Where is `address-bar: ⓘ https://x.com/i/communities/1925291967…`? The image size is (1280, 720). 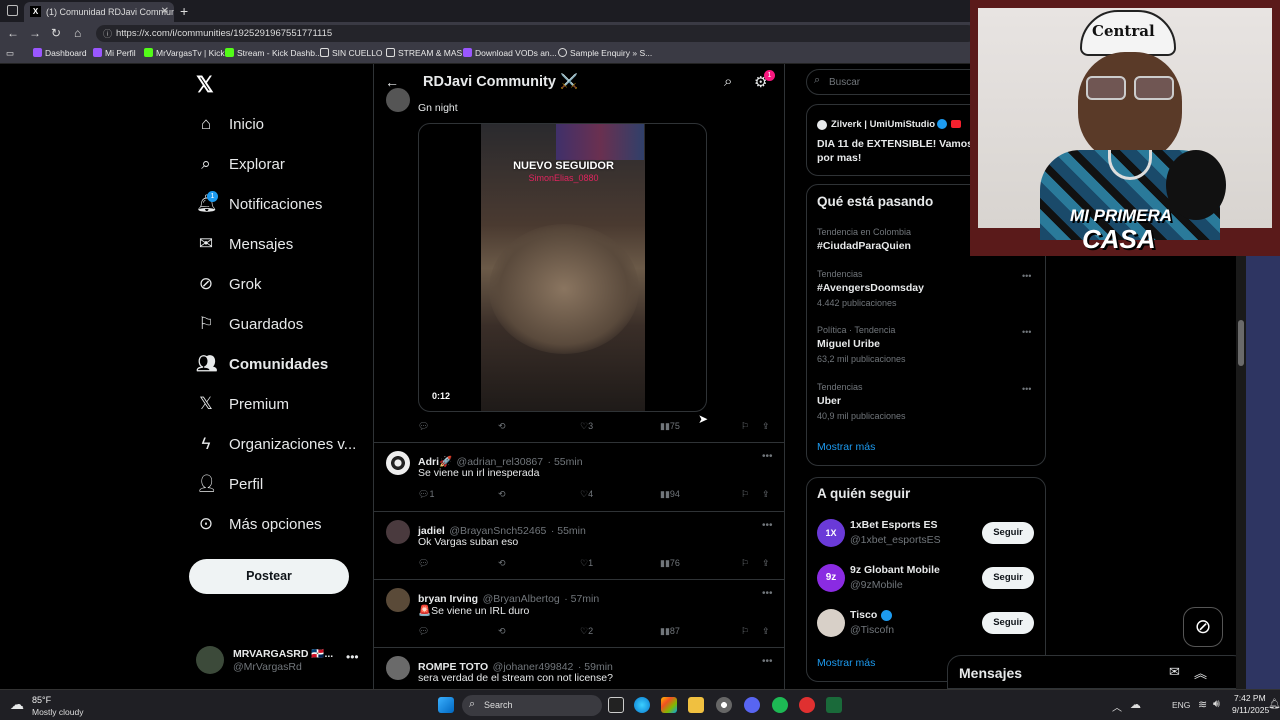 address-bar: ⓘ https://x.com/i/communities/1925291967… is located at coordinates (536, 33).